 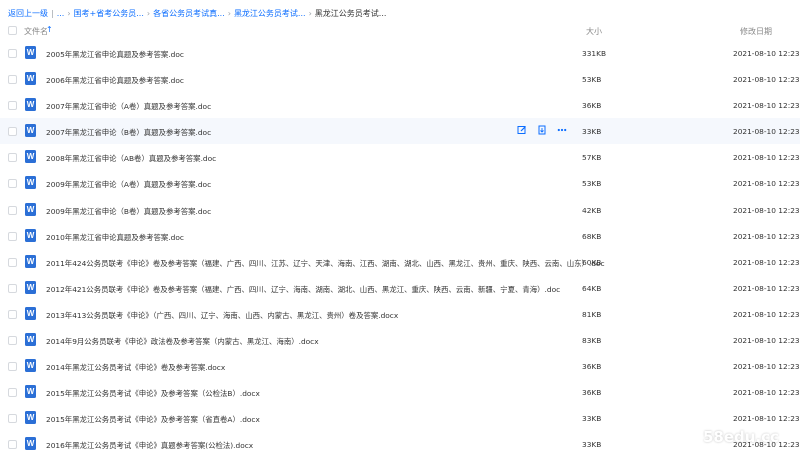 I want to click on breadcrumb-back-link: 返回上一级, so click(x=28, y=13).